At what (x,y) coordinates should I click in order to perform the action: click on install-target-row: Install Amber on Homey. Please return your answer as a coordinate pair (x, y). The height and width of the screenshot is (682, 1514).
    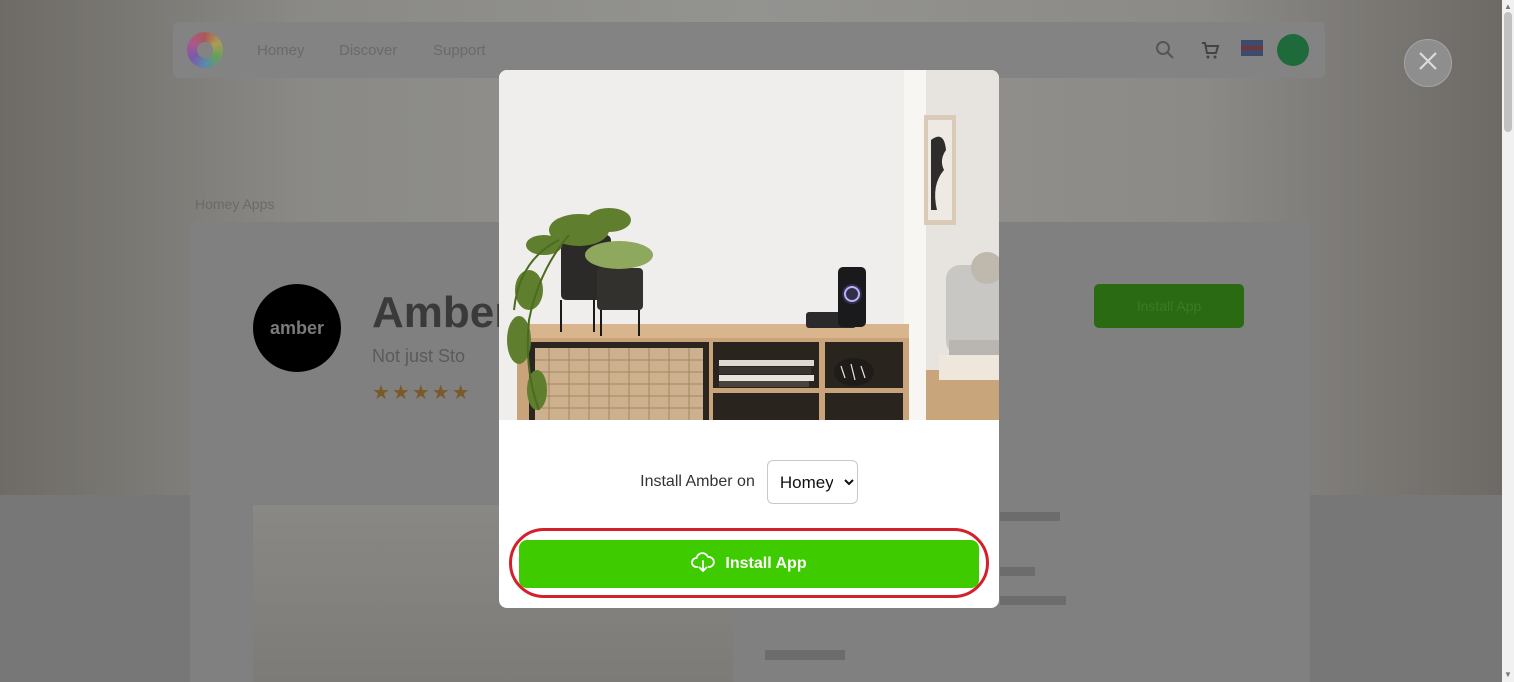
    Looking at the image, I should click on (749, 482).